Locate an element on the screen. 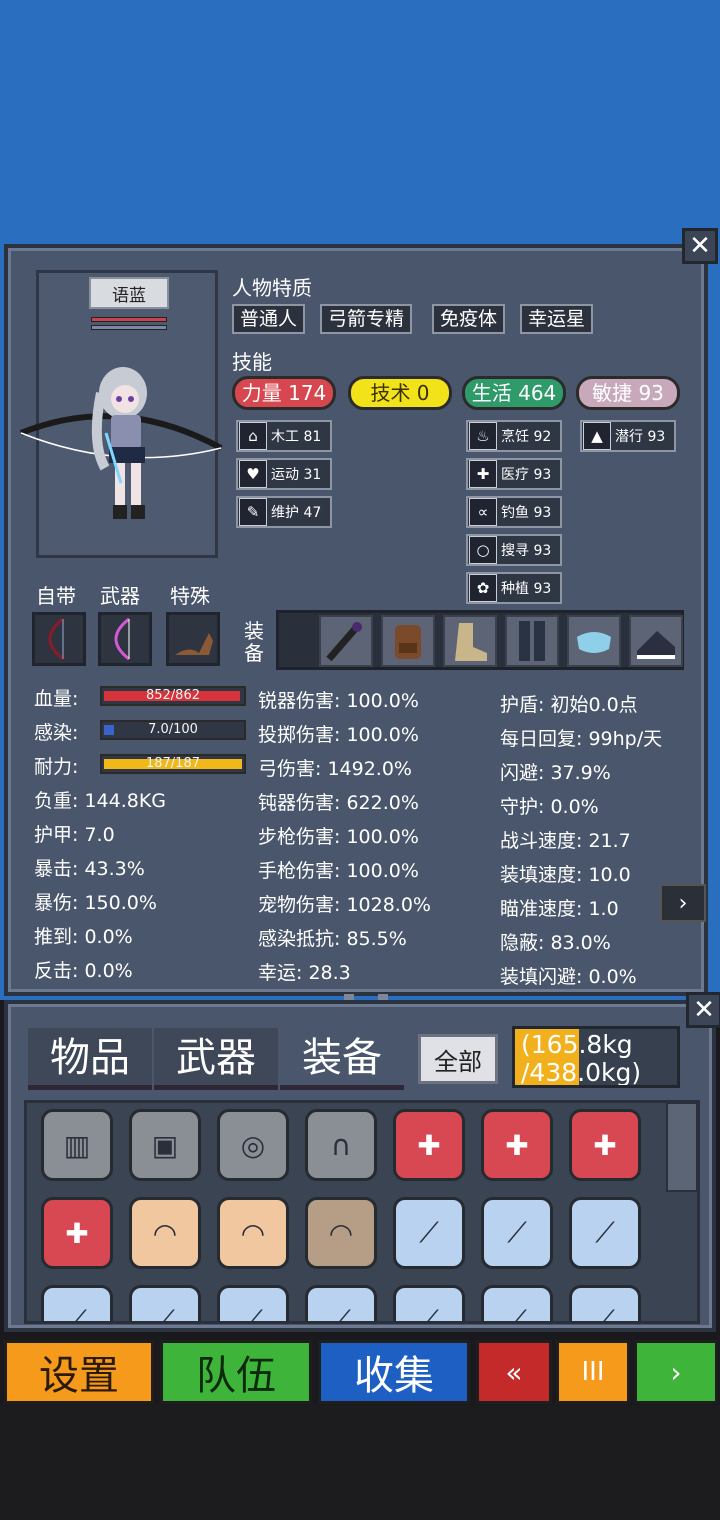  backpack-icon: ▣ is located at coordinates (165, 1145).